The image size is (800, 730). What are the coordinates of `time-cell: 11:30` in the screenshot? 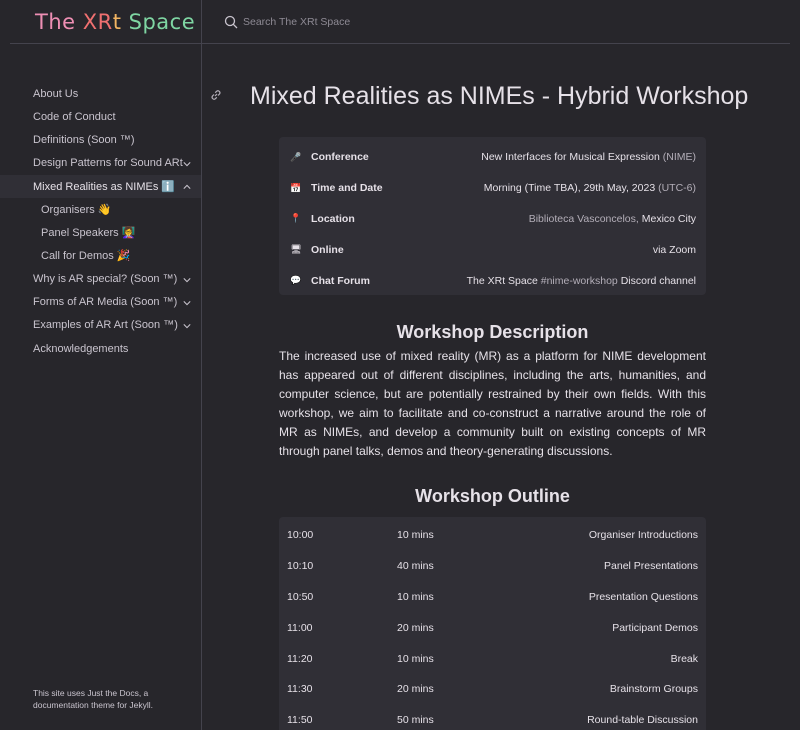 It's located at (300, 689).